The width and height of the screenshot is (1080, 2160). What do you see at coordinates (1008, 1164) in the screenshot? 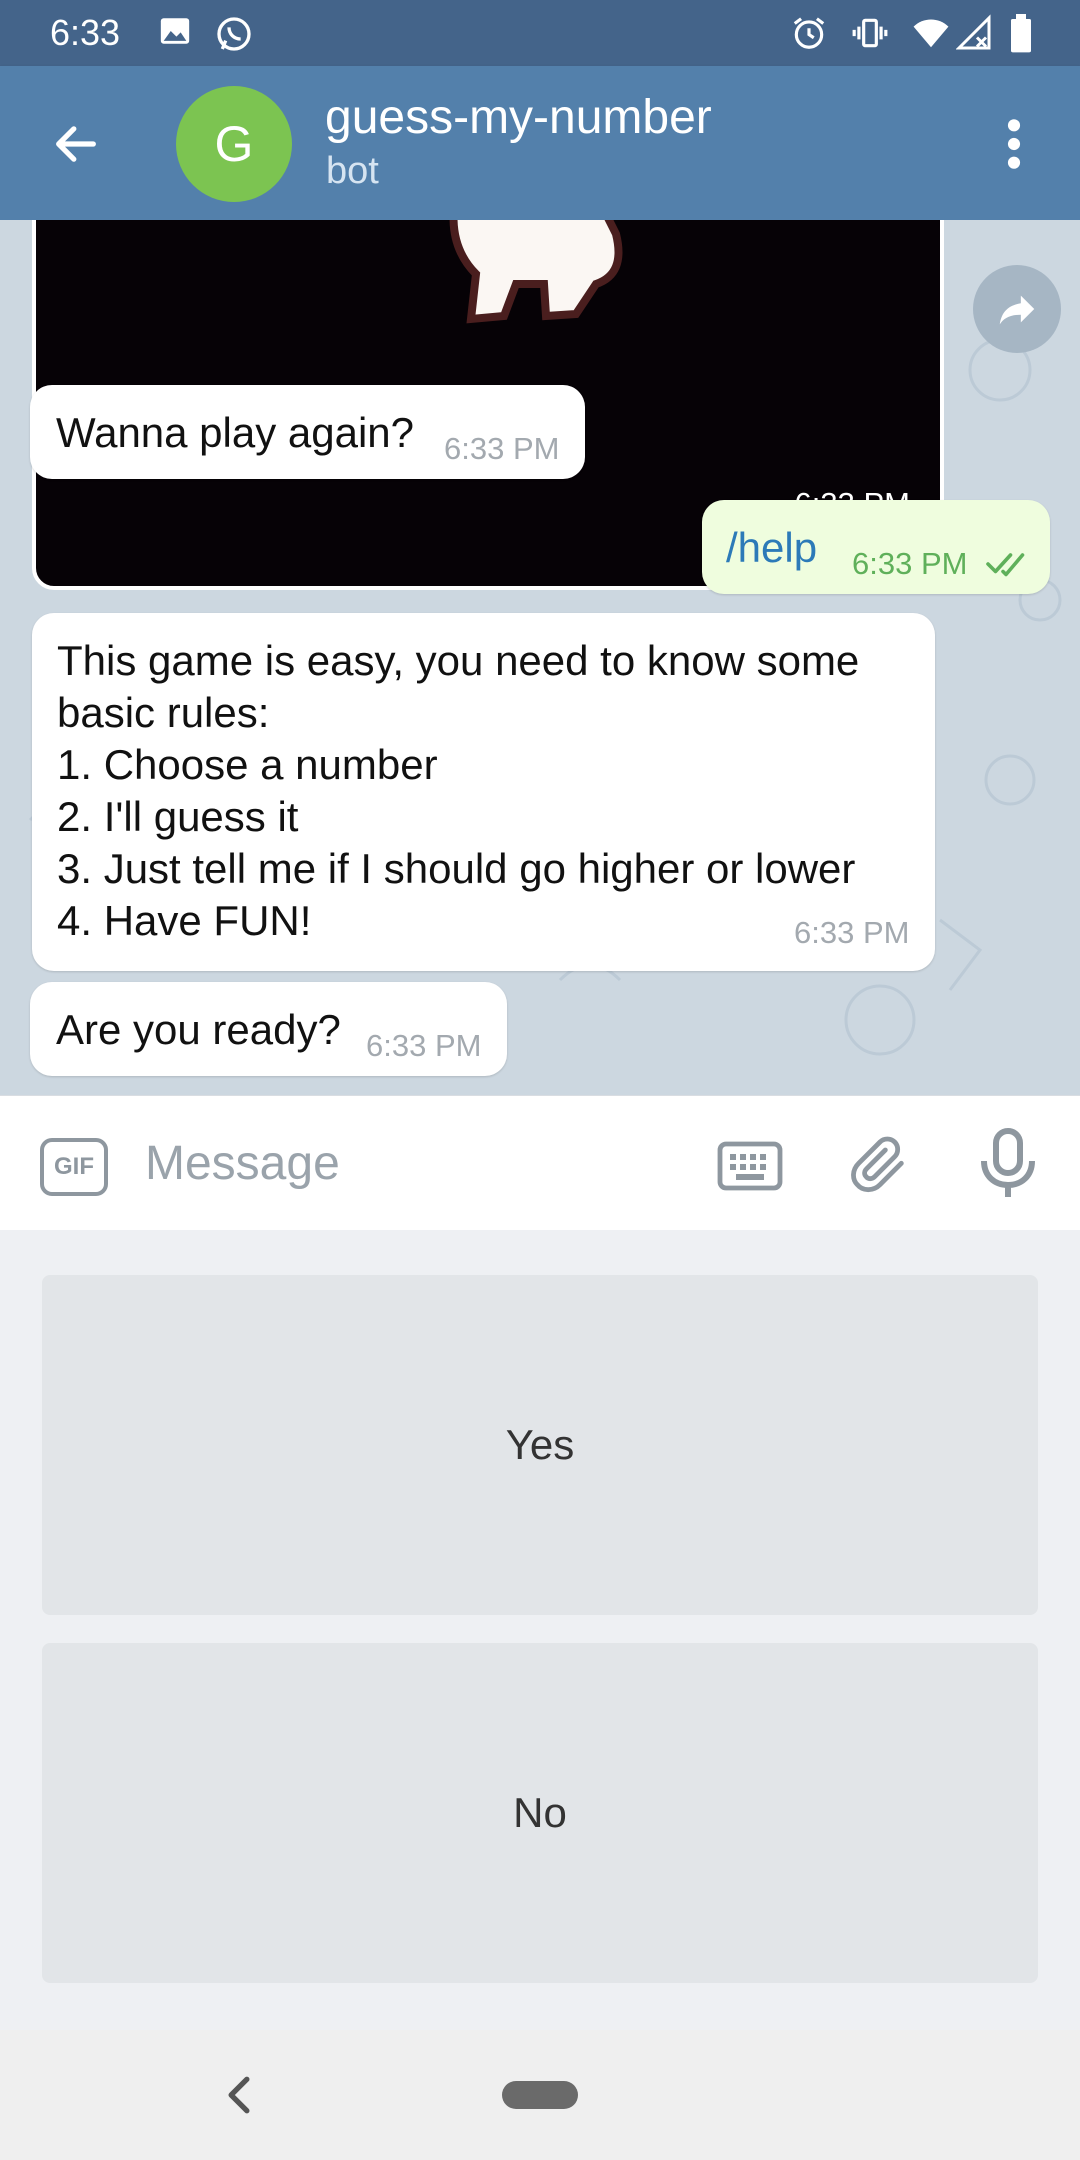
I see `microphone-icon` at bounding box center [1008, 1164].